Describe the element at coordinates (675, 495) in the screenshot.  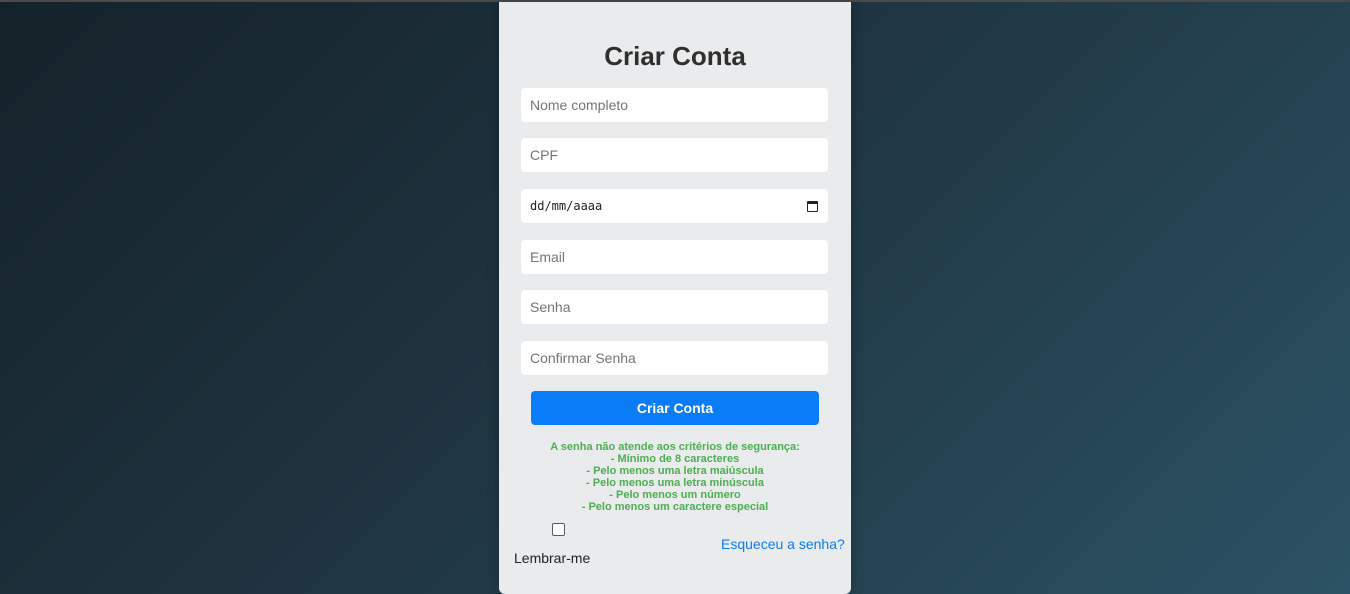
I see `password-criteria-line: - Pelo menos um número` at that location.